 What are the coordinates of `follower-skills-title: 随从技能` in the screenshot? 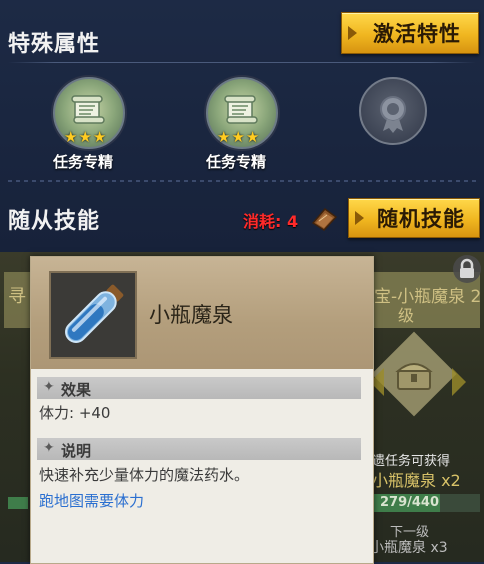 It's located at (54, 221).